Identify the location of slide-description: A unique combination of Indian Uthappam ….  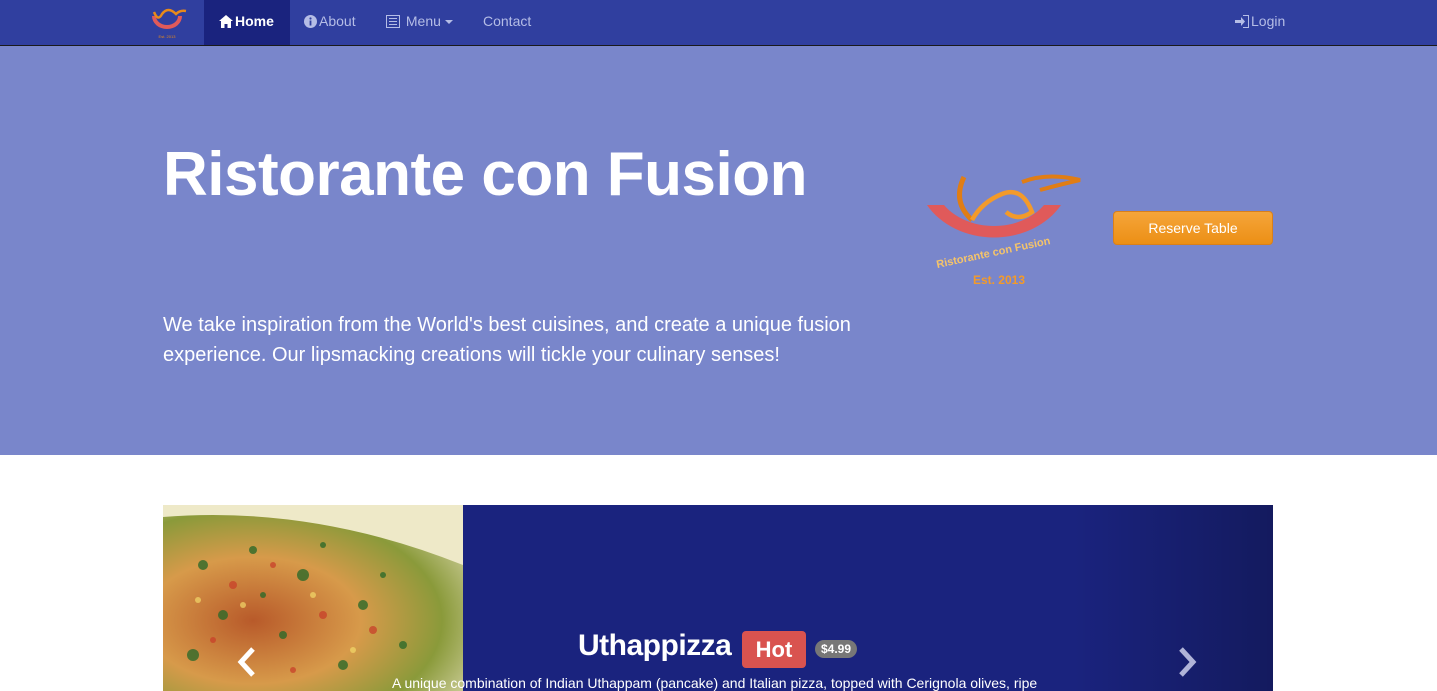
(715, 683).